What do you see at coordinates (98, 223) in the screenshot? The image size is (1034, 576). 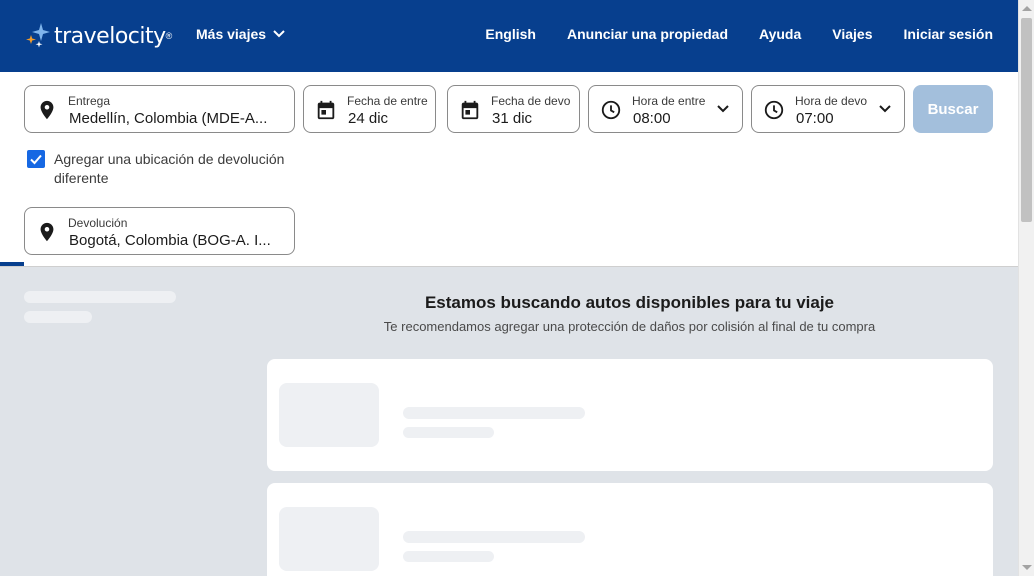 I see `dropoff-label: Devolución` at bounding box center [98, 223].